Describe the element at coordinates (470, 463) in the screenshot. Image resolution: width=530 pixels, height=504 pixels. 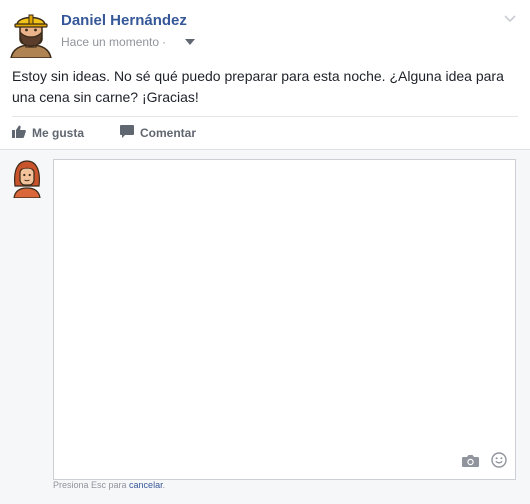
I see `camera-icon` at that location.